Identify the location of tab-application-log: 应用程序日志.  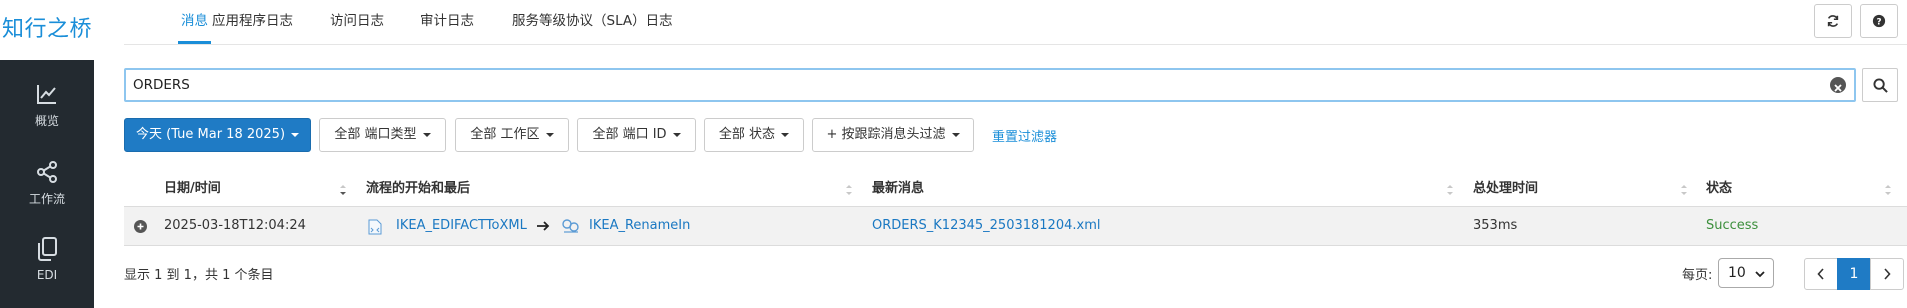
(252, 22).